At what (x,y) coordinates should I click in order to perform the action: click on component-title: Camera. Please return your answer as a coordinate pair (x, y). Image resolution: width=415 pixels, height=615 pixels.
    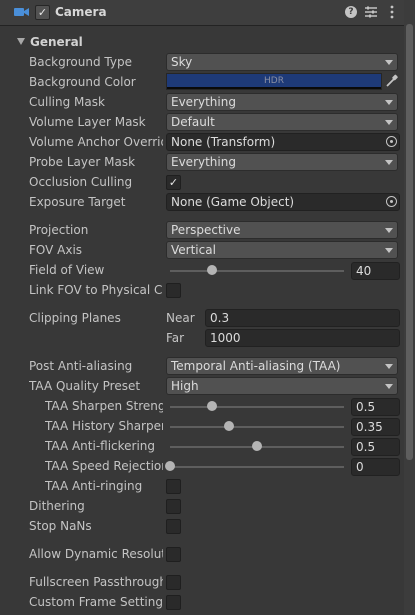
    Looking at the image, I should click on (81, 12).